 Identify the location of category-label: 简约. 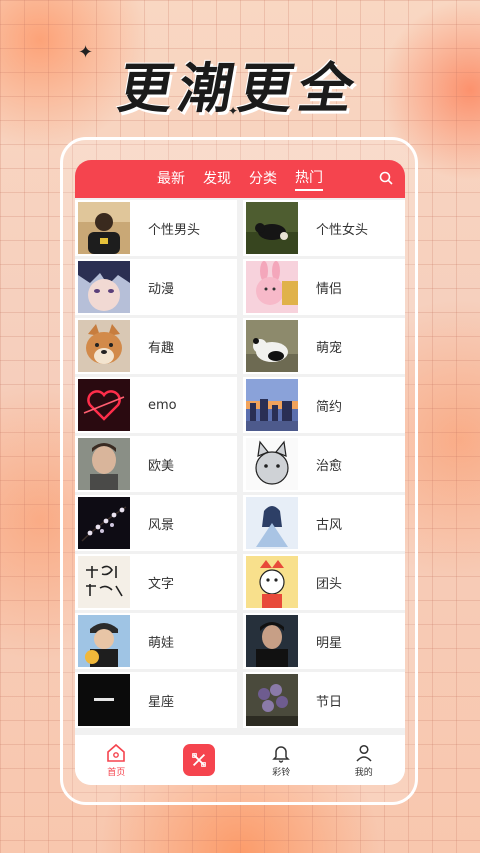
(329, 407).